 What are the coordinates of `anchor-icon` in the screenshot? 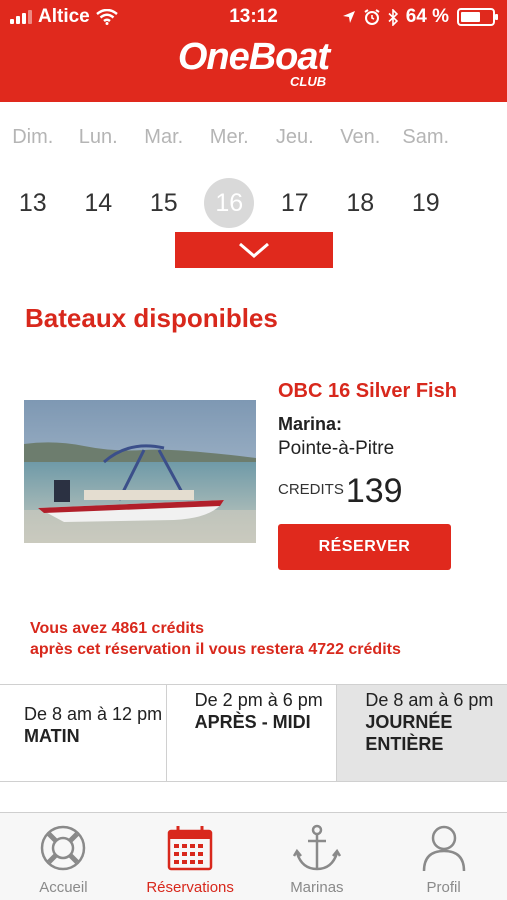 It's located at (316, 847).